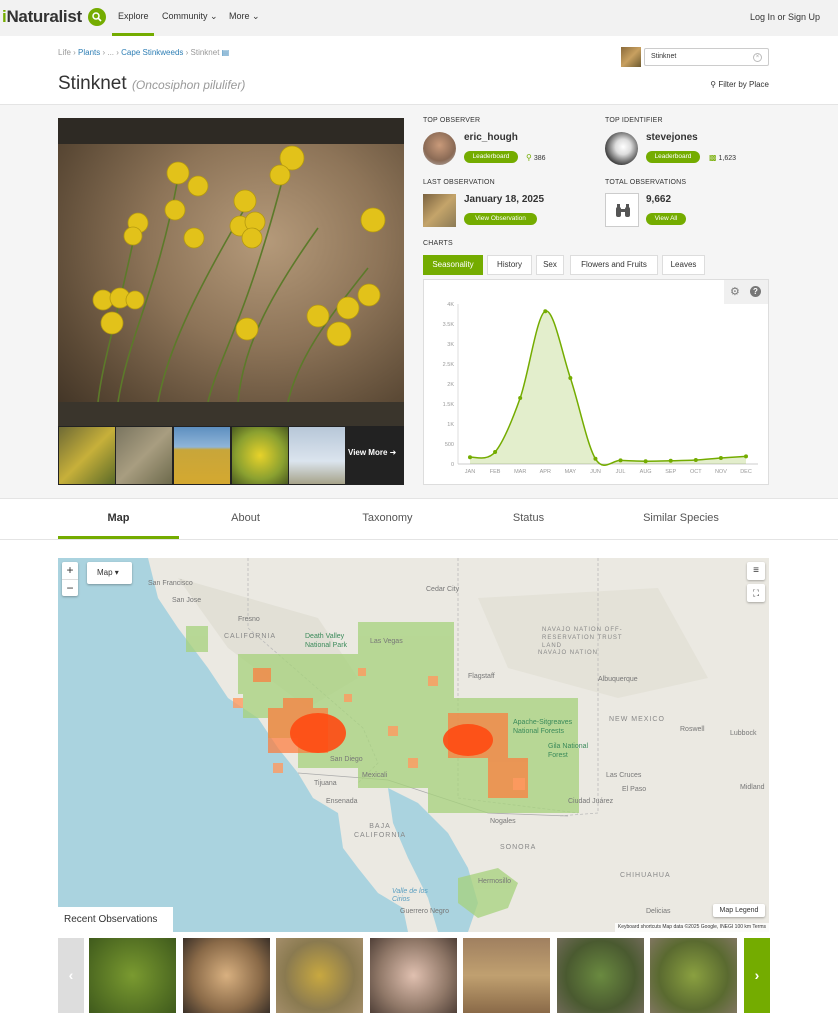 The image size is (838, 1024). Describe the element at coordinates (756, 593) in the screenshot. I see `fullscreen-icon: ⛶` at that location.